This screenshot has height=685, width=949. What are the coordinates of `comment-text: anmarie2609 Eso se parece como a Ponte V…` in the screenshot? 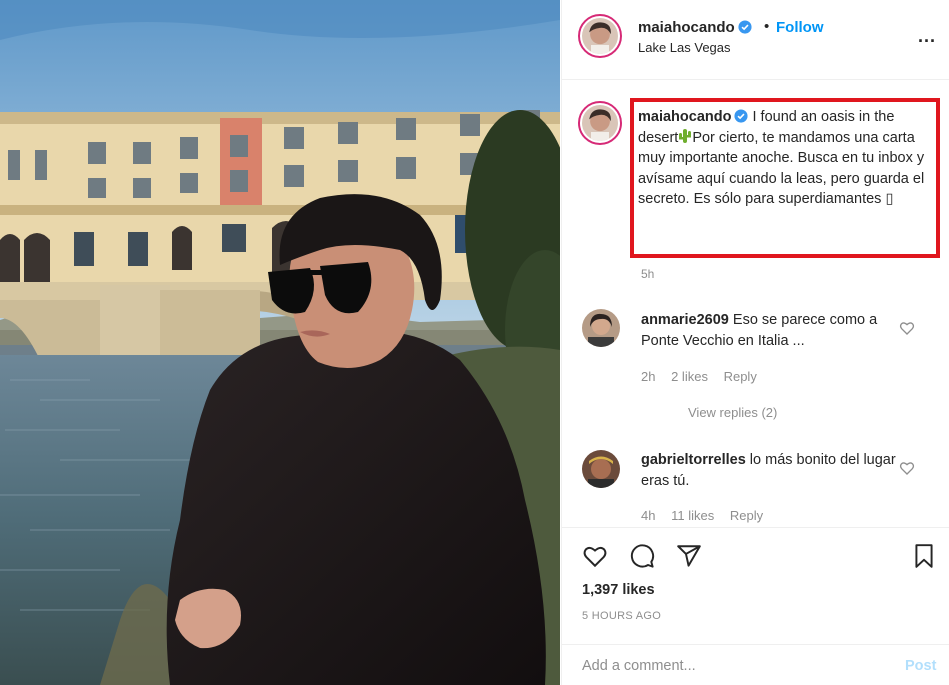 It's located at (768, 330).